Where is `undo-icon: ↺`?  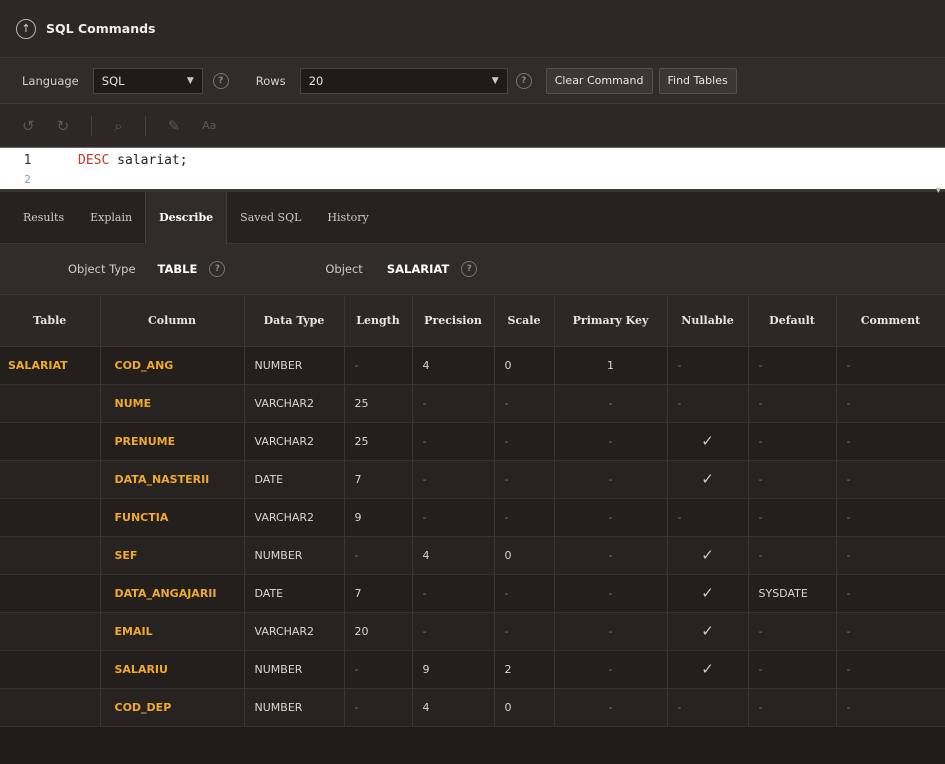 undo-icon: ↺ is located at coordinates (28, 126).